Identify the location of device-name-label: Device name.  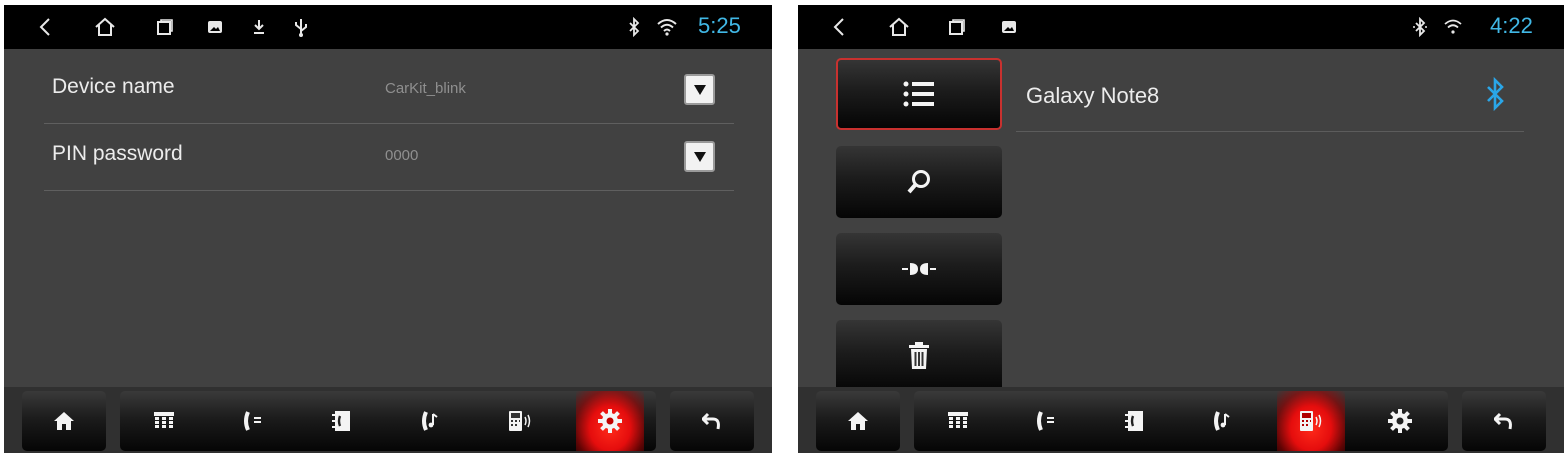
(113, 86).